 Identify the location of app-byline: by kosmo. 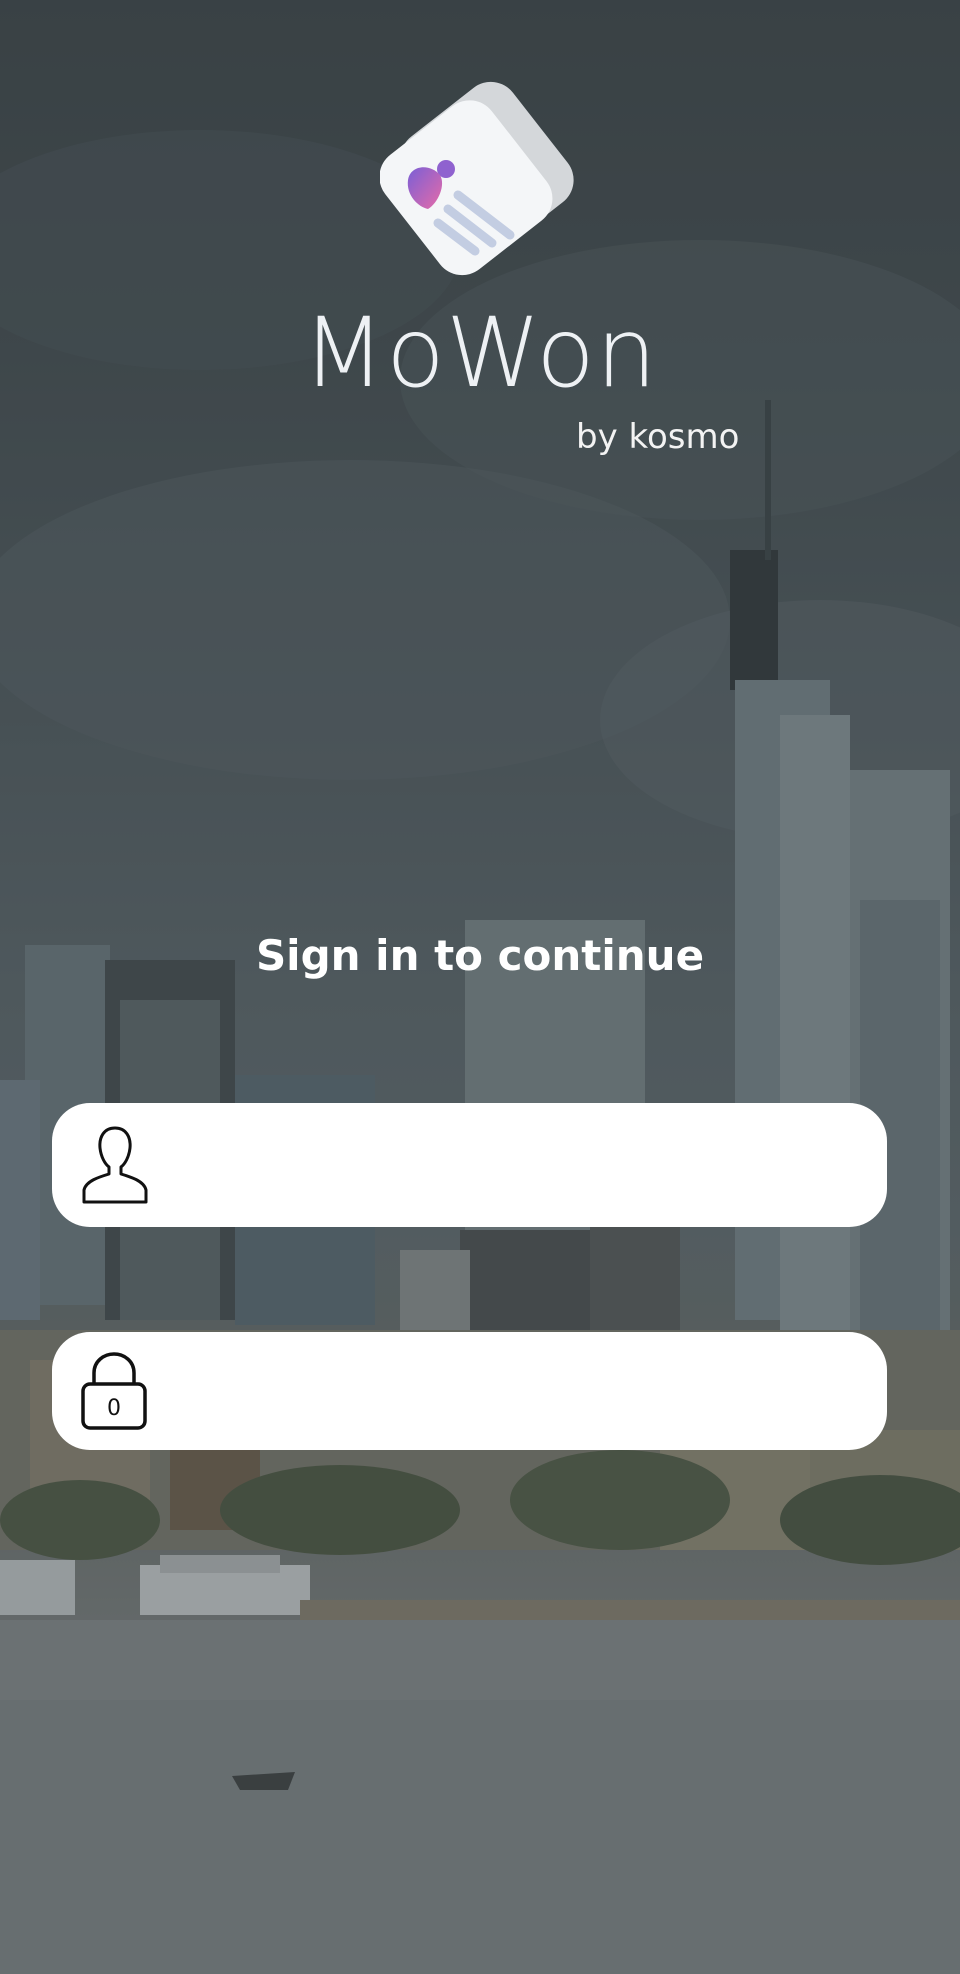
(658, 437).